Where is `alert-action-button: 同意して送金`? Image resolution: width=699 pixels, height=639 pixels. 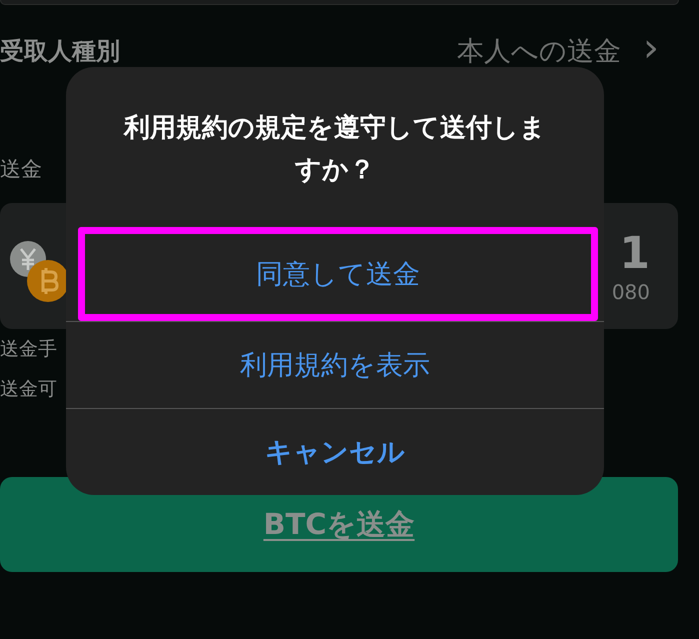 alert-action-button: 同意して送金 is located at coordinates (338, 274).